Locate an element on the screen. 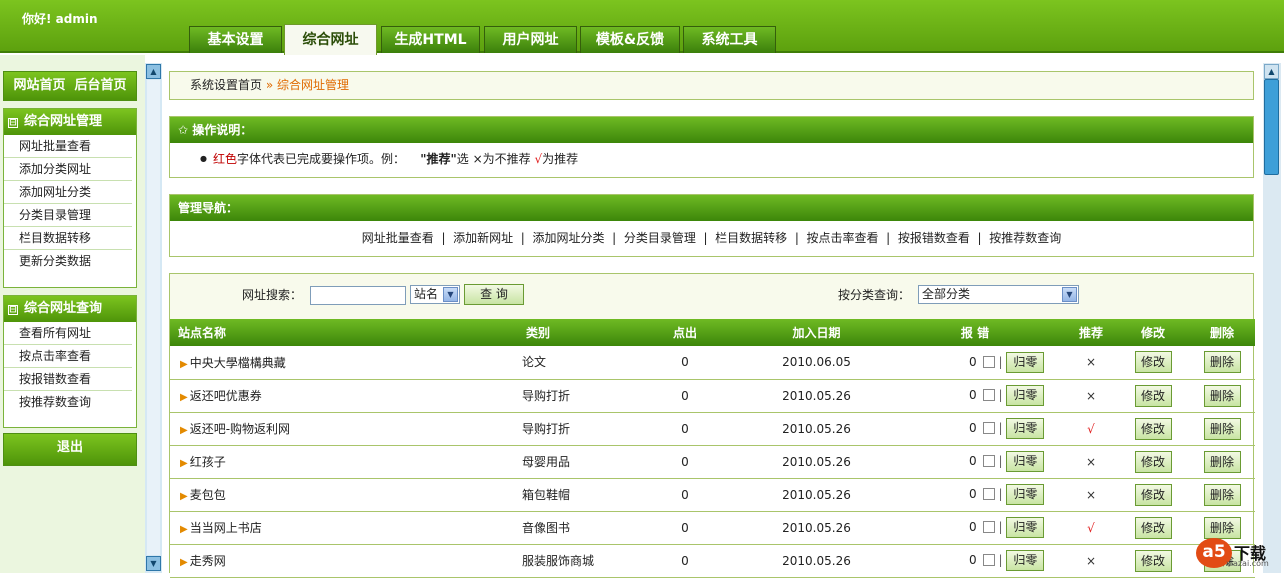  tab-site-urls: 综合网址 is located at coordinates (330, 39).